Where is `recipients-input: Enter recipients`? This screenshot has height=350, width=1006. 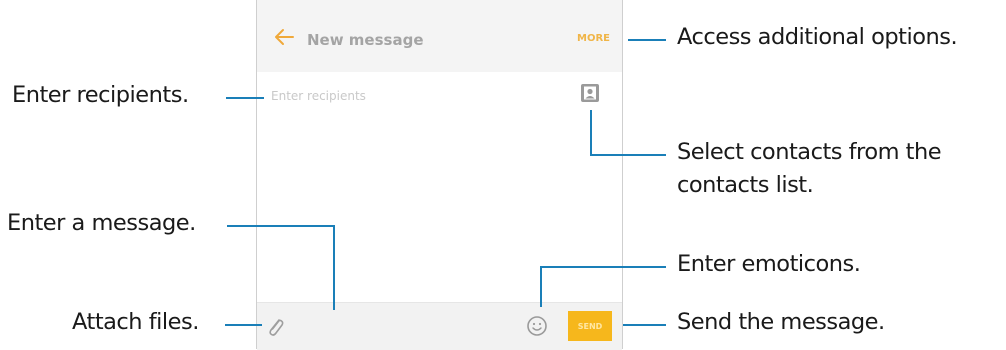 recipients-input: Enter recipients is located at coordinates (318, 96).